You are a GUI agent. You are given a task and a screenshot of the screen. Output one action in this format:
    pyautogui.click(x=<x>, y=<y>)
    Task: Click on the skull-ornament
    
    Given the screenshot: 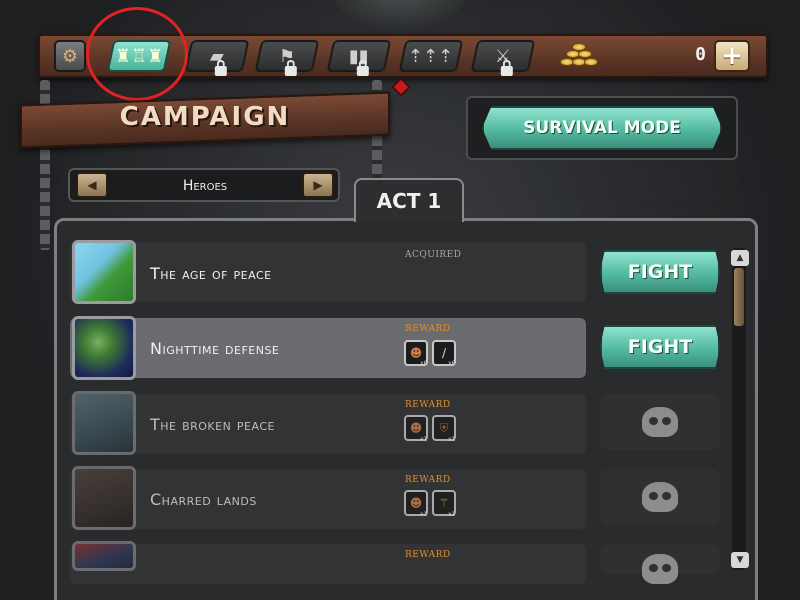 What is the action you would take?
    pyautogui.click(x=400, y=15)
    